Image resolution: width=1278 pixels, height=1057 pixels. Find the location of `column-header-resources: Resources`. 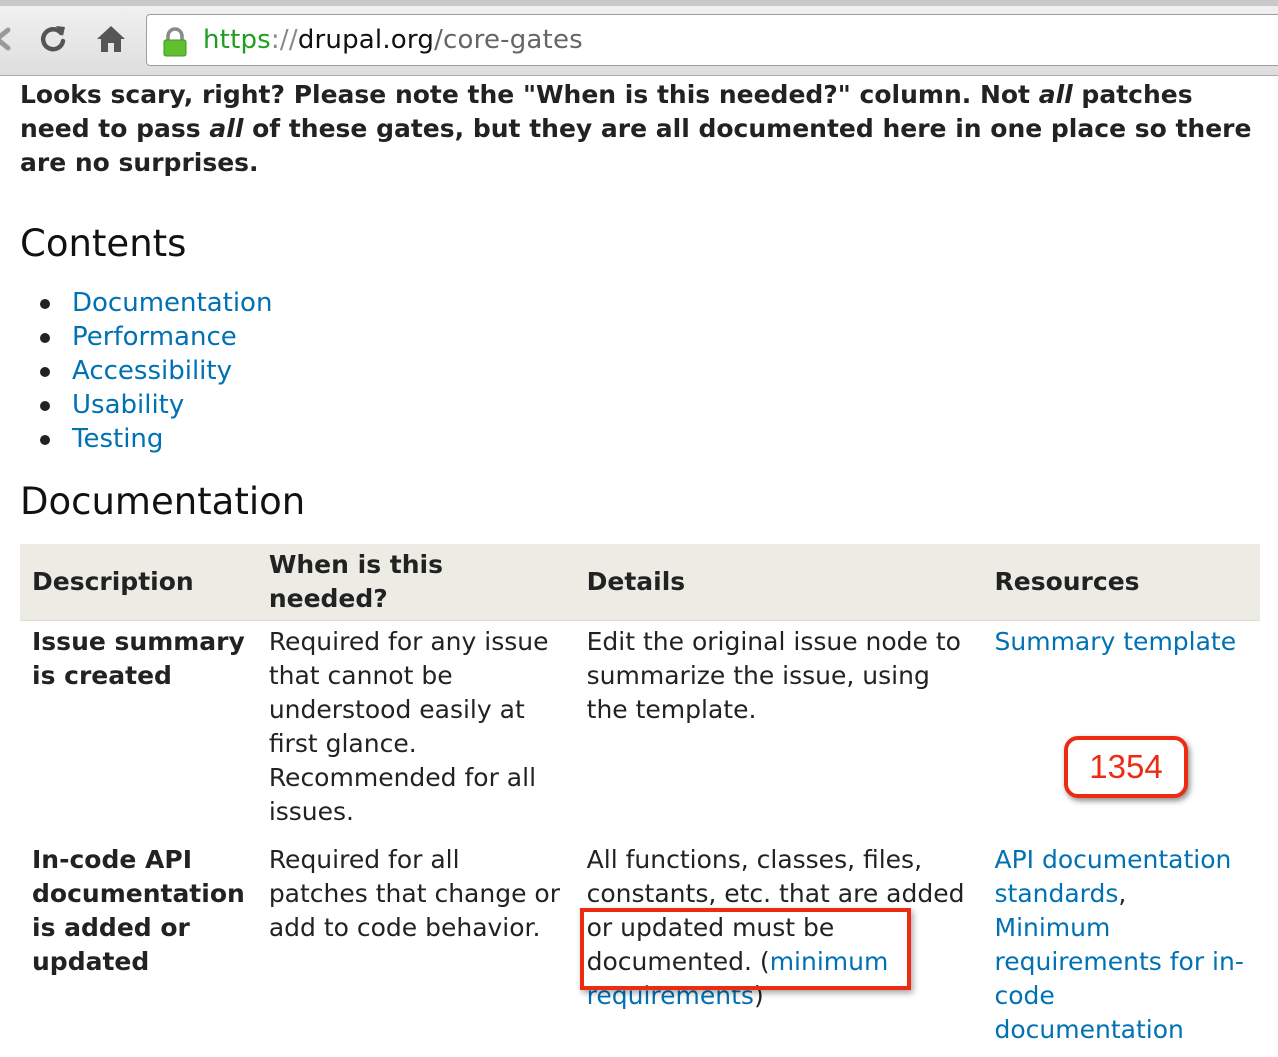

column-header-resources: Resources is located at coordinates (1121, 582).